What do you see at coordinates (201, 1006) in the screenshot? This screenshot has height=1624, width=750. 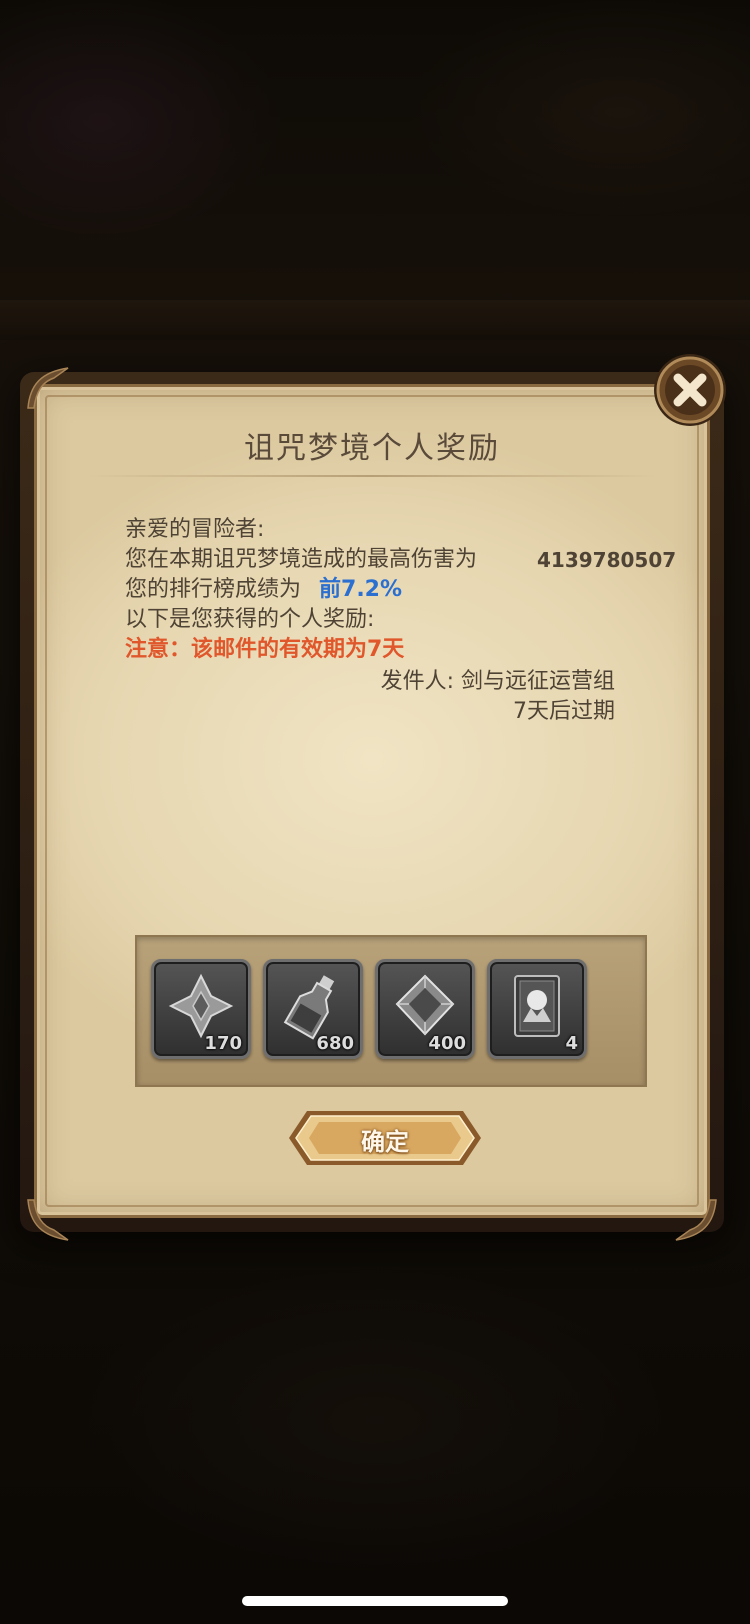 I see `shuriken-shard-icon` at bounding box center [201, 1006].